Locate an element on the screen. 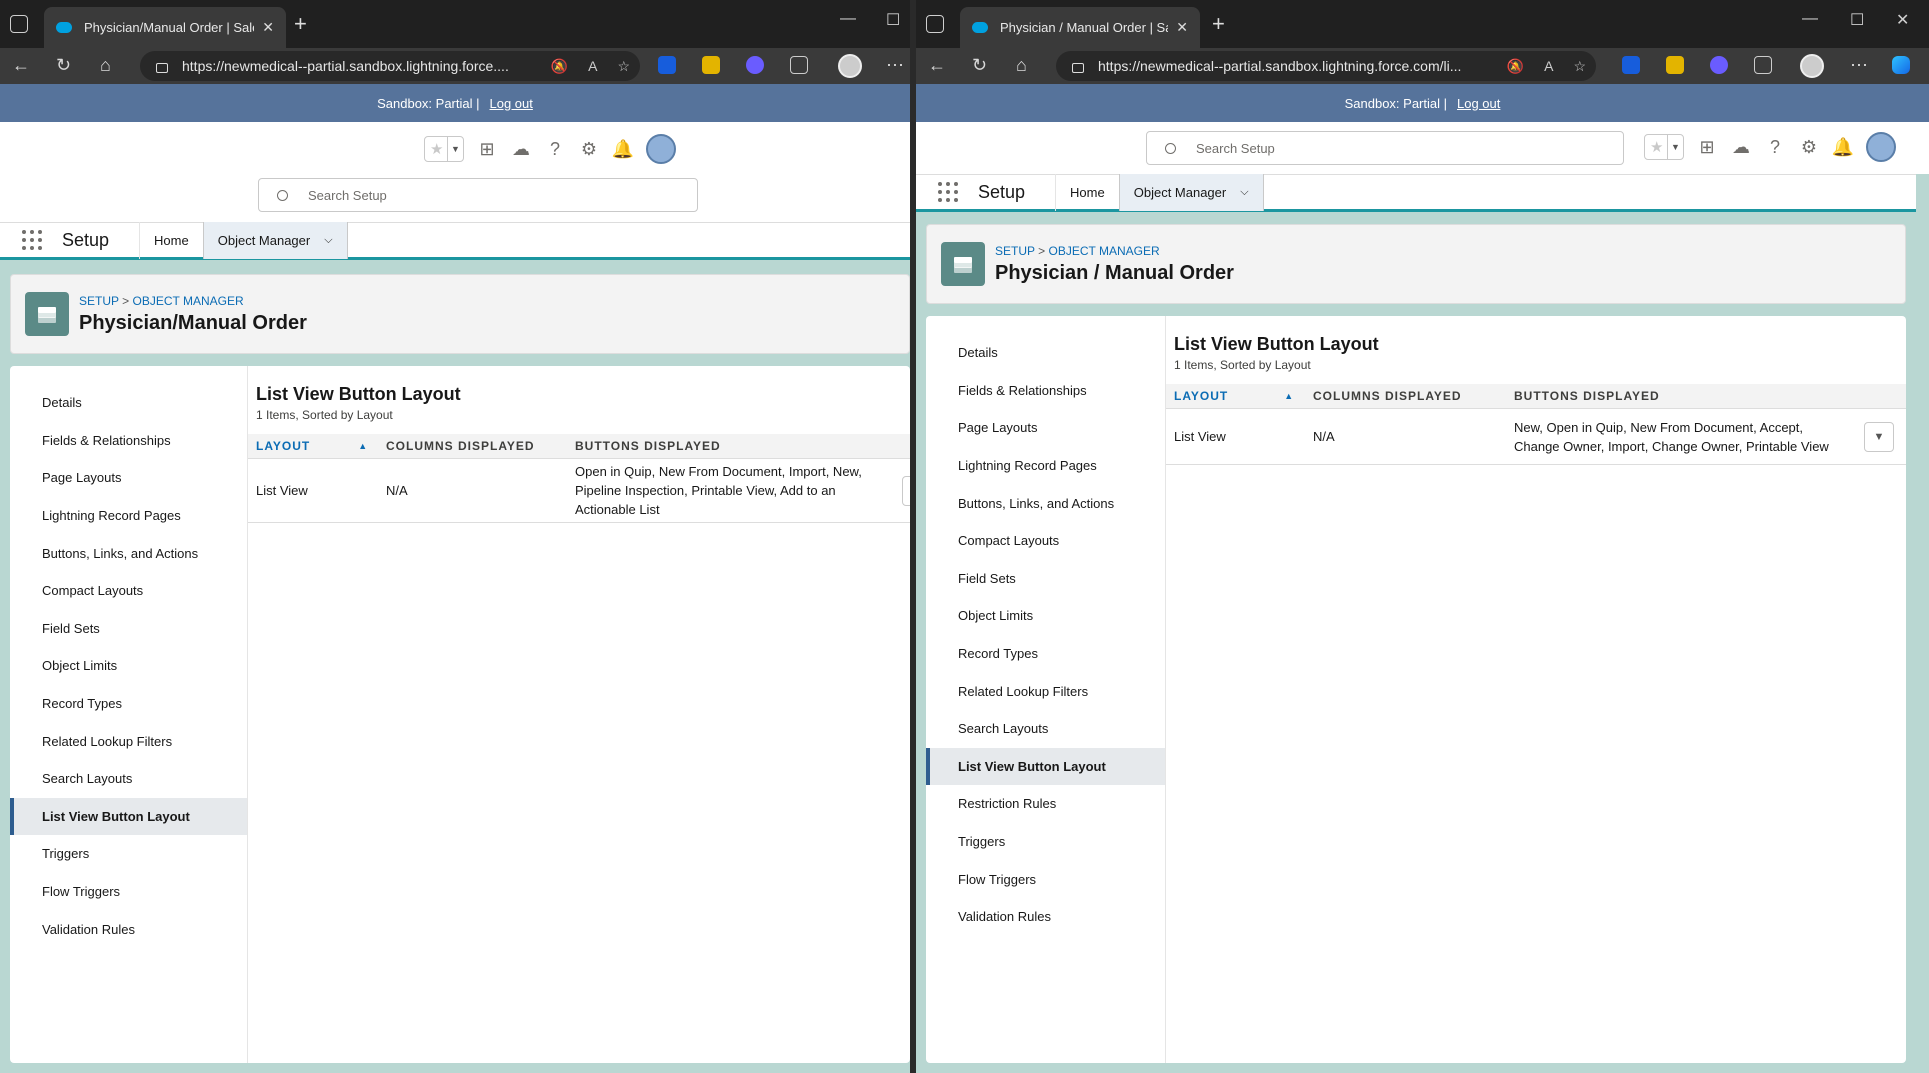  browser-tab: Physician/Manual Order | Salesfo ✕ is located at coordinates (165, 27).